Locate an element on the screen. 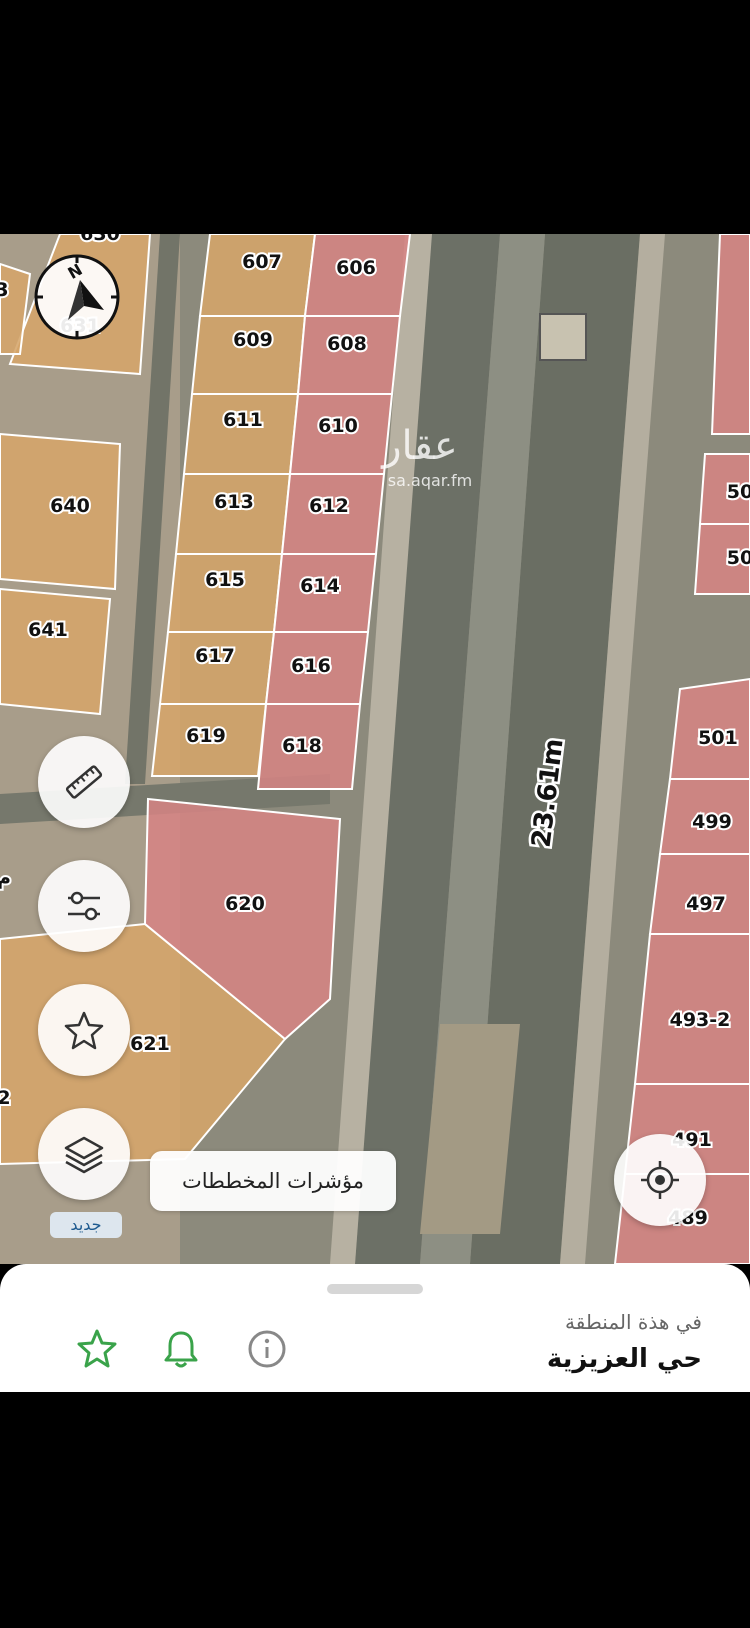 Image resolution: width=750 pixels, height=1628 pixels. plot-label: 617 is located at coordinates (215, 656).